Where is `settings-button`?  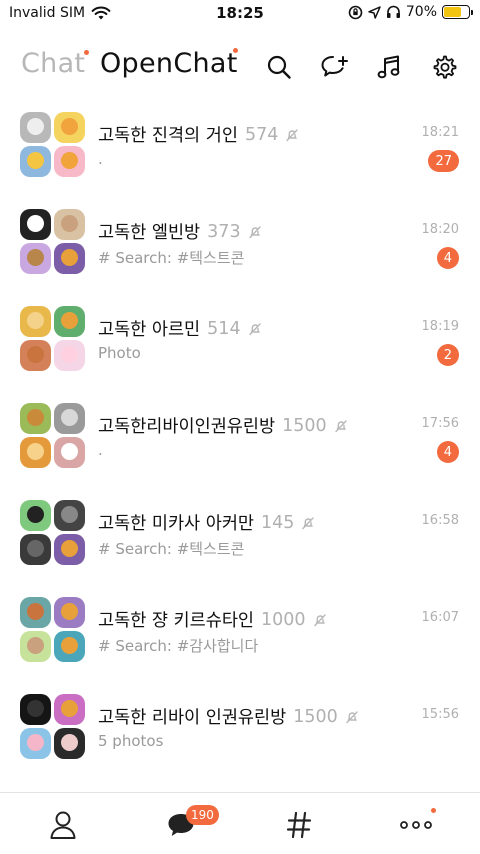
settings-button is located at coordinates (443, 66).